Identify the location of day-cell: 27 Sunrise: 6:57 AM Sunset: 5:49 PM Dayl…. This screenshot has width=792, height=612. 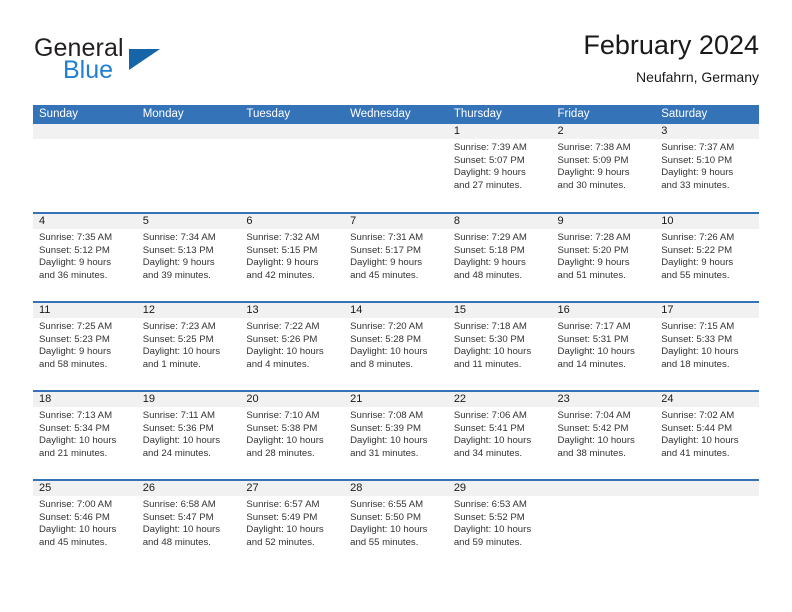
(292, 524).